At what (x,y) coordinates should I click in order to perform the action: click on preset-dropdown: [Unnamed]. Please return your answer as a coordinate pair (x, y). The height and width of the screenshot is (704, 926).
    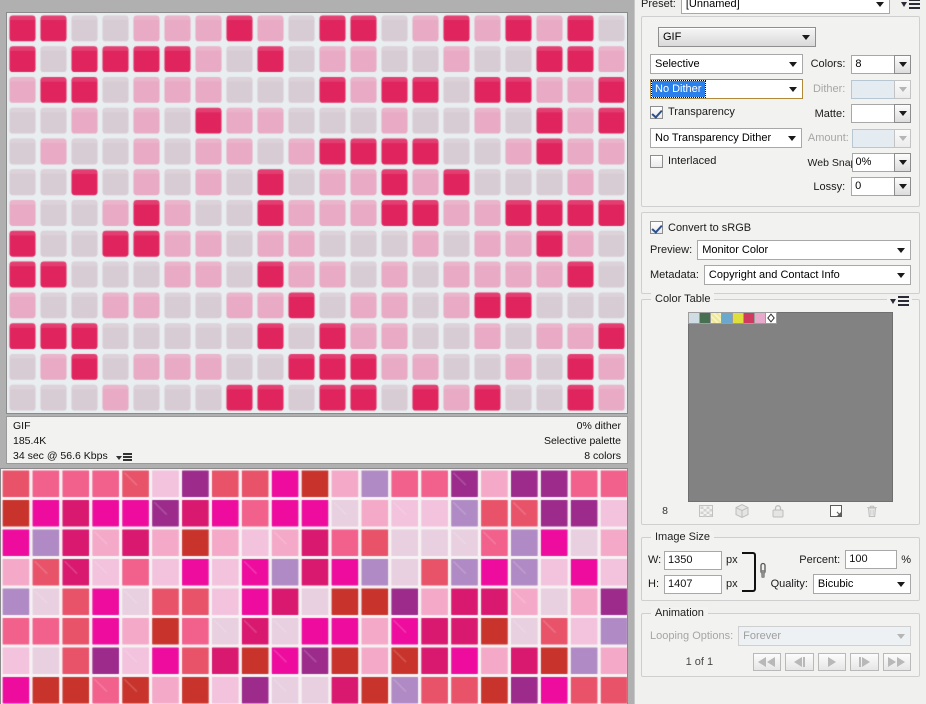
    Looking at the image, I should click on (785, 7).